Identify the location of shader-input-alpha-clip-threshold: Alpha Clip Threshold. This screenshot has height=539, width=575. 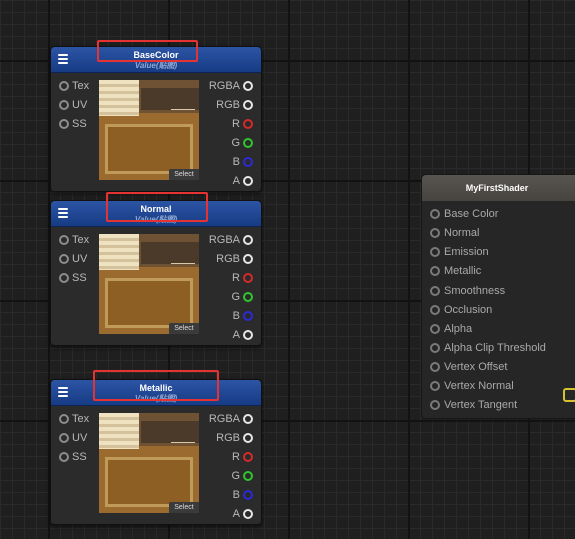
(488, 348).